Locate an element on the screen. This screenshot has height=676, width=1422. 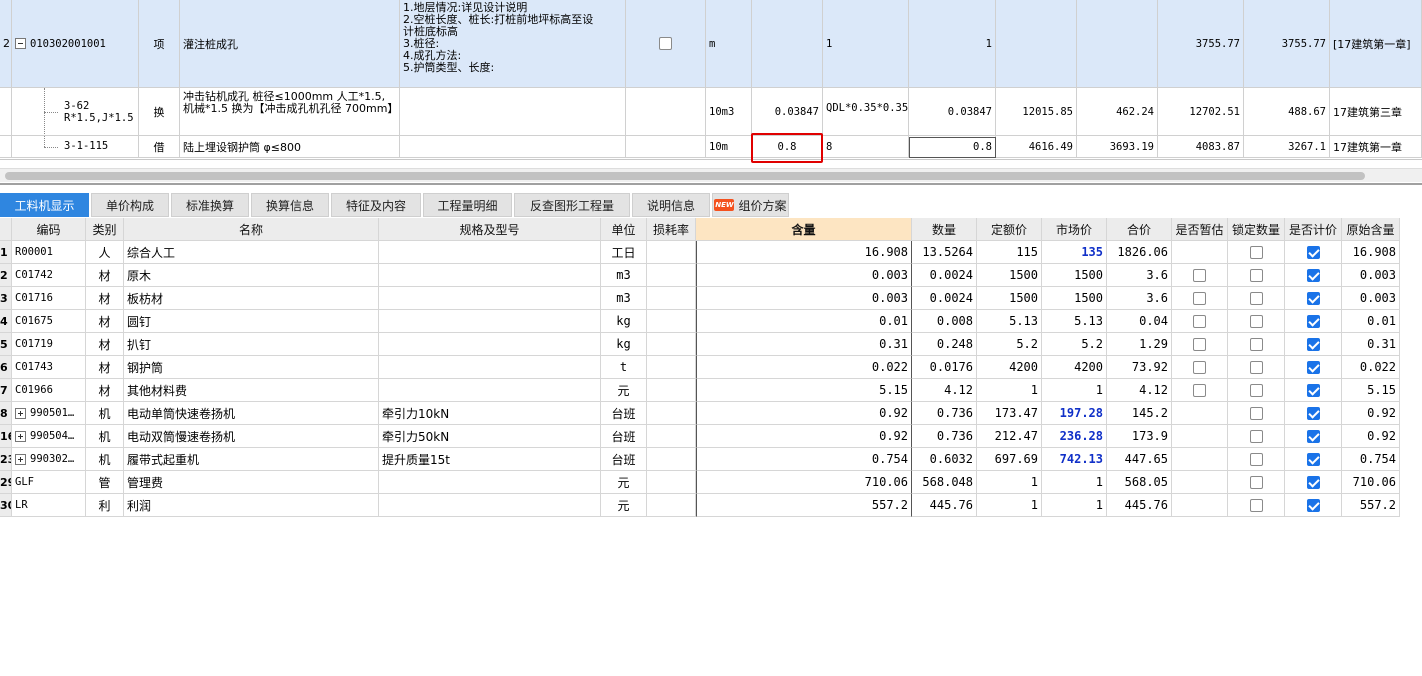
resource-row: 4 C01675 材圆钉 kg 0.01 0.008 5.13 5.13 0.04 0.01 is located at coordinates (700, 321).